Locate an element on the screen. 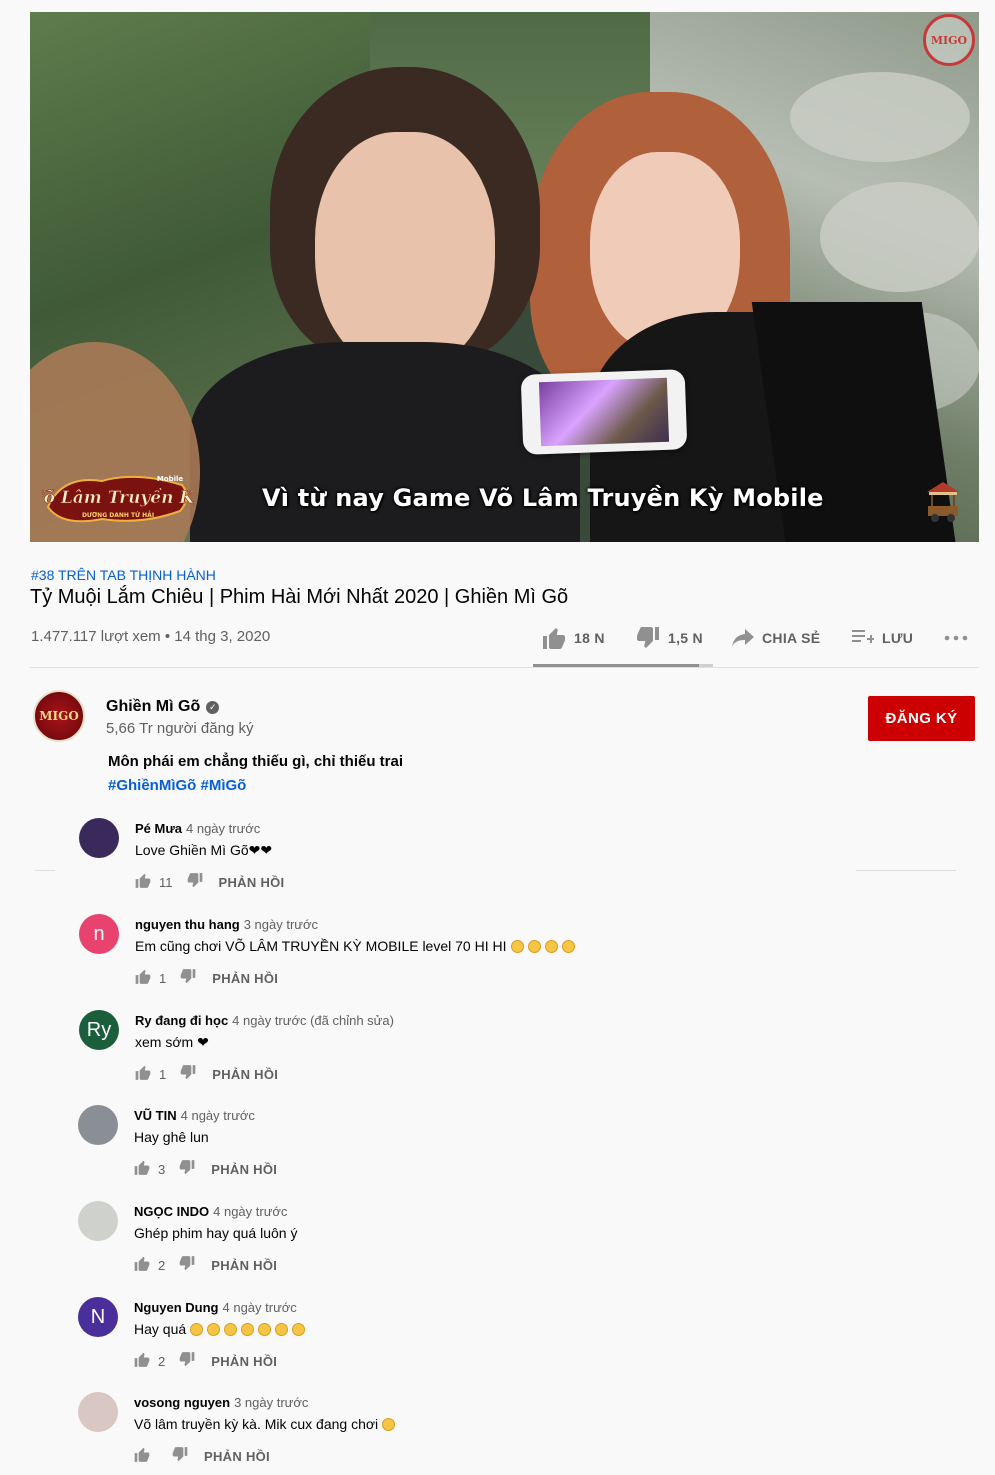  comment-like-count: 11 is located at coordinates (166, 882).